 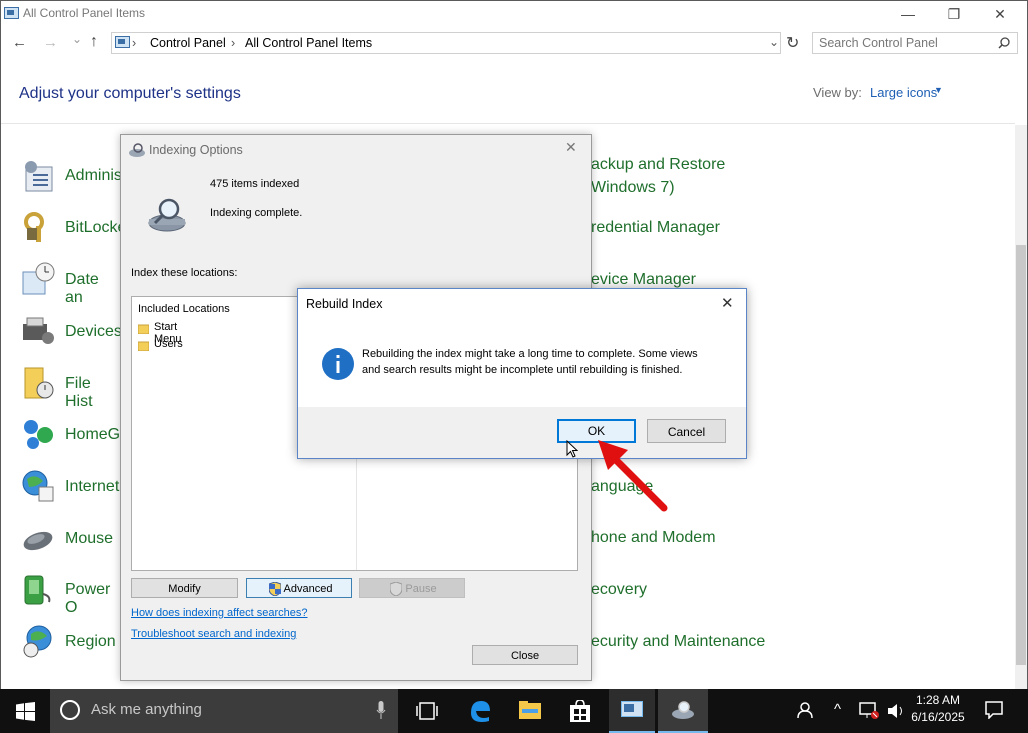 I want to click on column-header: Included Locations, so click(x=184, y=309).